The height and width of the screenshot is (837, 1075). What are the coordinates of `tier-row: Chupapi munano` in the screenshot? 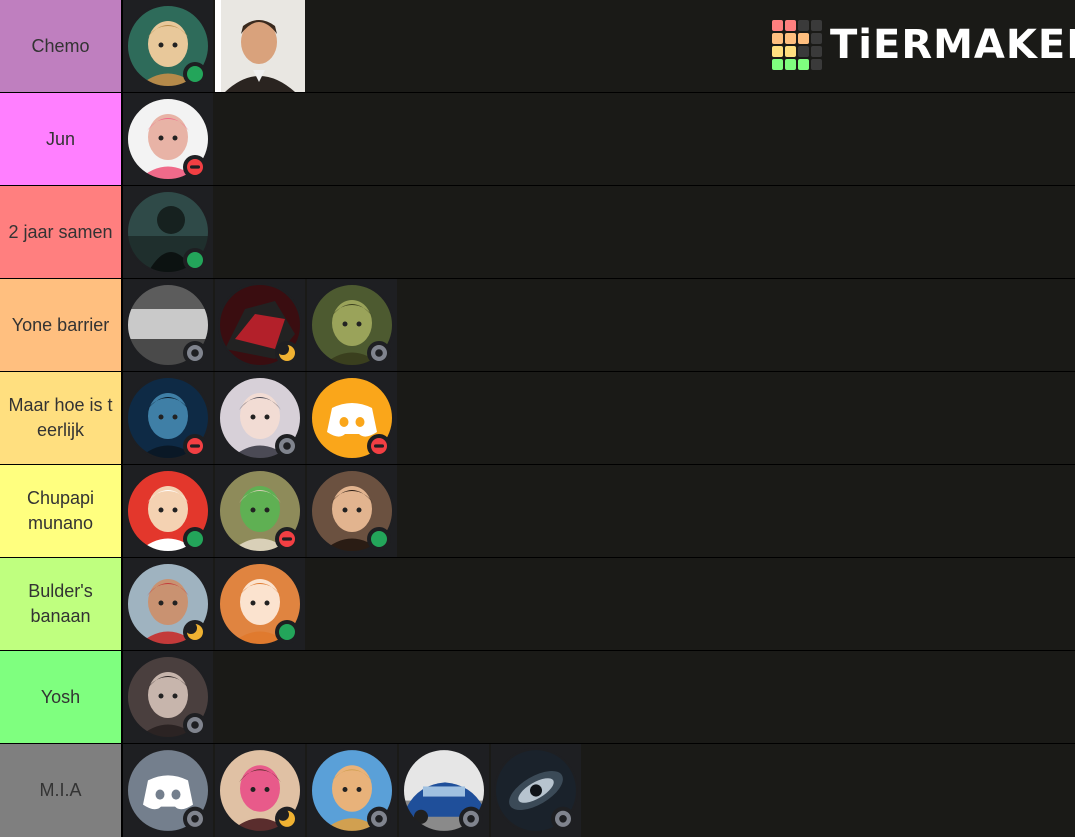 It's located at (537, 511).